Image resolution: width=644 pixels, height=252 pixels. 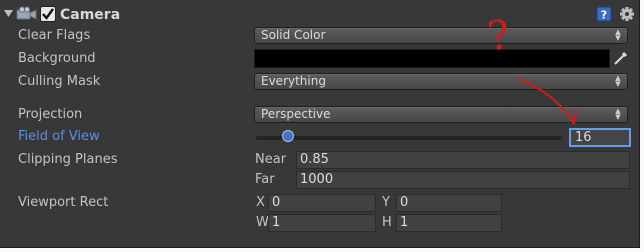 What do you see at coordinates (48, 16) in the screenshot?
I see `checkbox-checked-icon` at bounding box center [48, 16].